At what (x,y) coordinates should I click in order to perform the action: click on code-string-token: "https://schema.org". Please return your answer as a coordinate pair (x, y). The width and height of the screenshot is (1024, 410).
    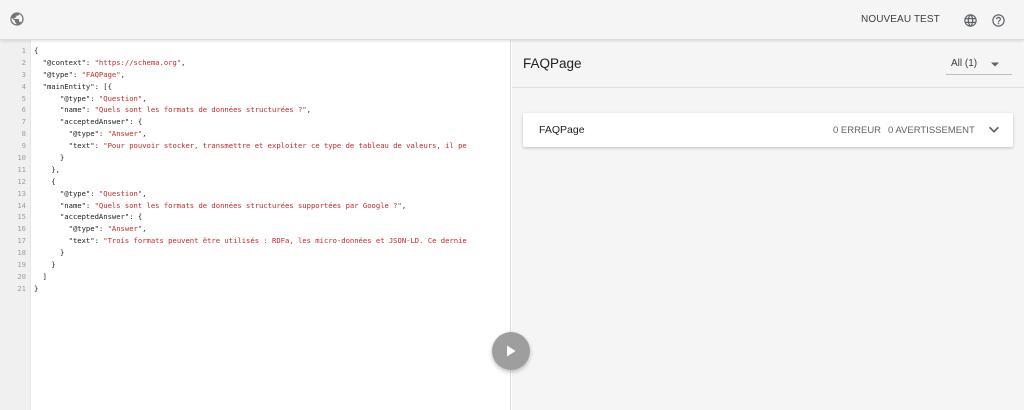
    Looking at the image, I should click on (138, 62).